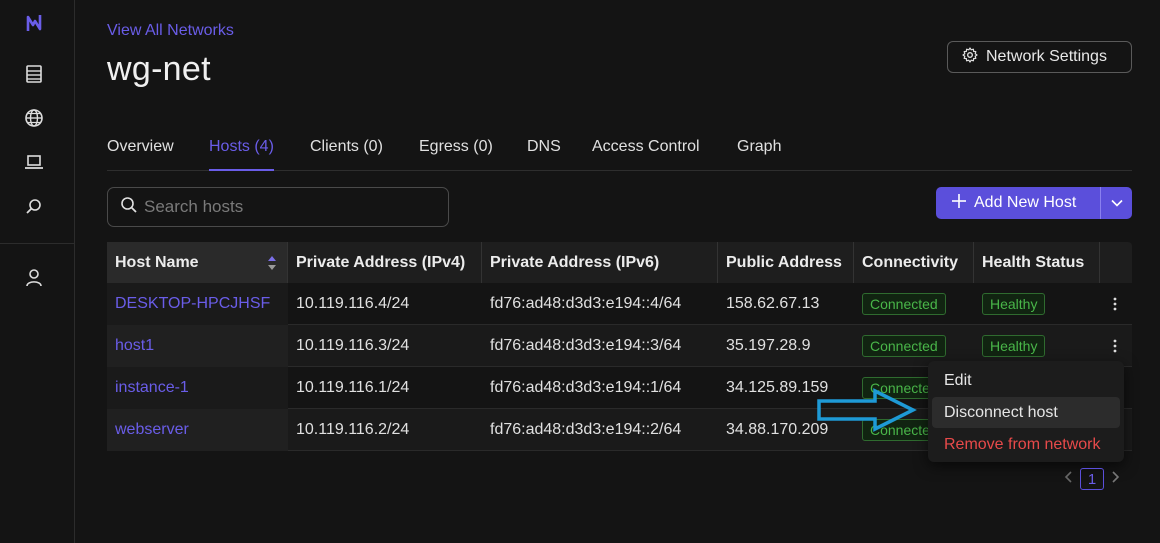 The width and height of the screenshot is (1160, 543). What do you see at coordinates (1026, 444) in the screenshot?
I see `menu-item-remove-from-network: Remove from network` at bounding box center [1026, 444].